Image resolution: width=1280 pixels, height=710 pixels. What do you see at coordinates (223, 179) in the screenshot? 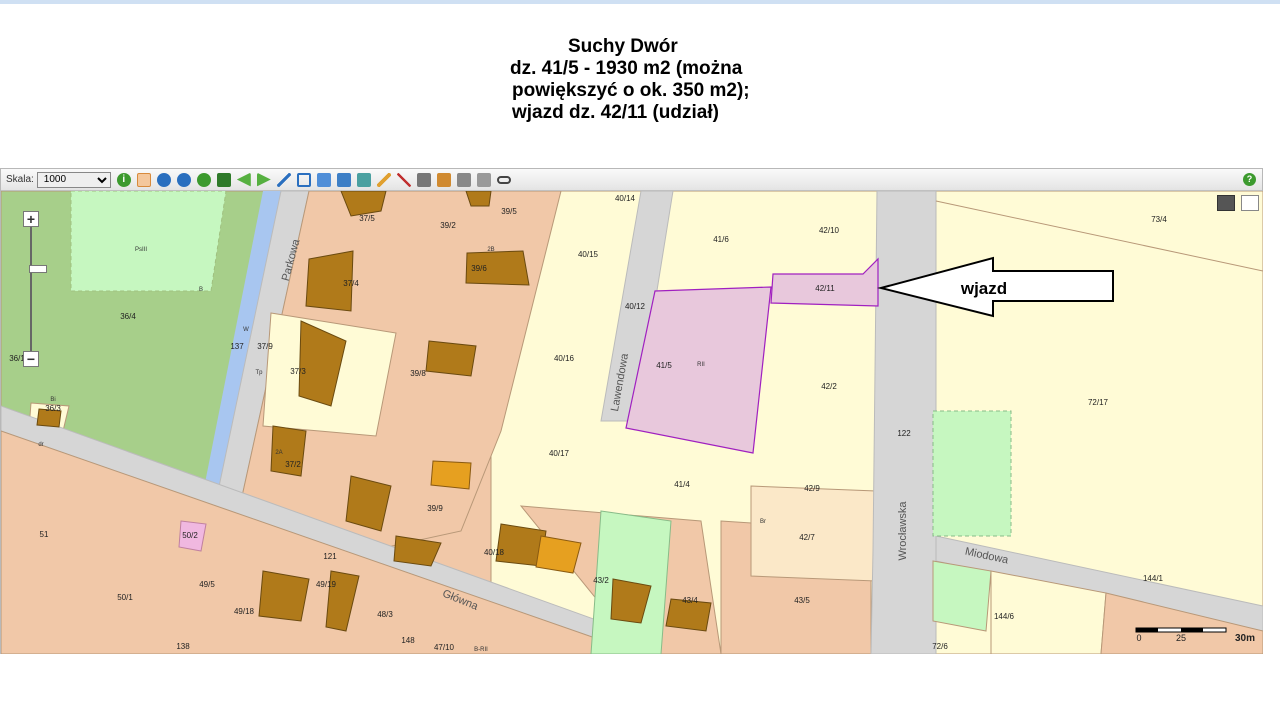
I see `extent-icon` at bounding box center [223, 179].